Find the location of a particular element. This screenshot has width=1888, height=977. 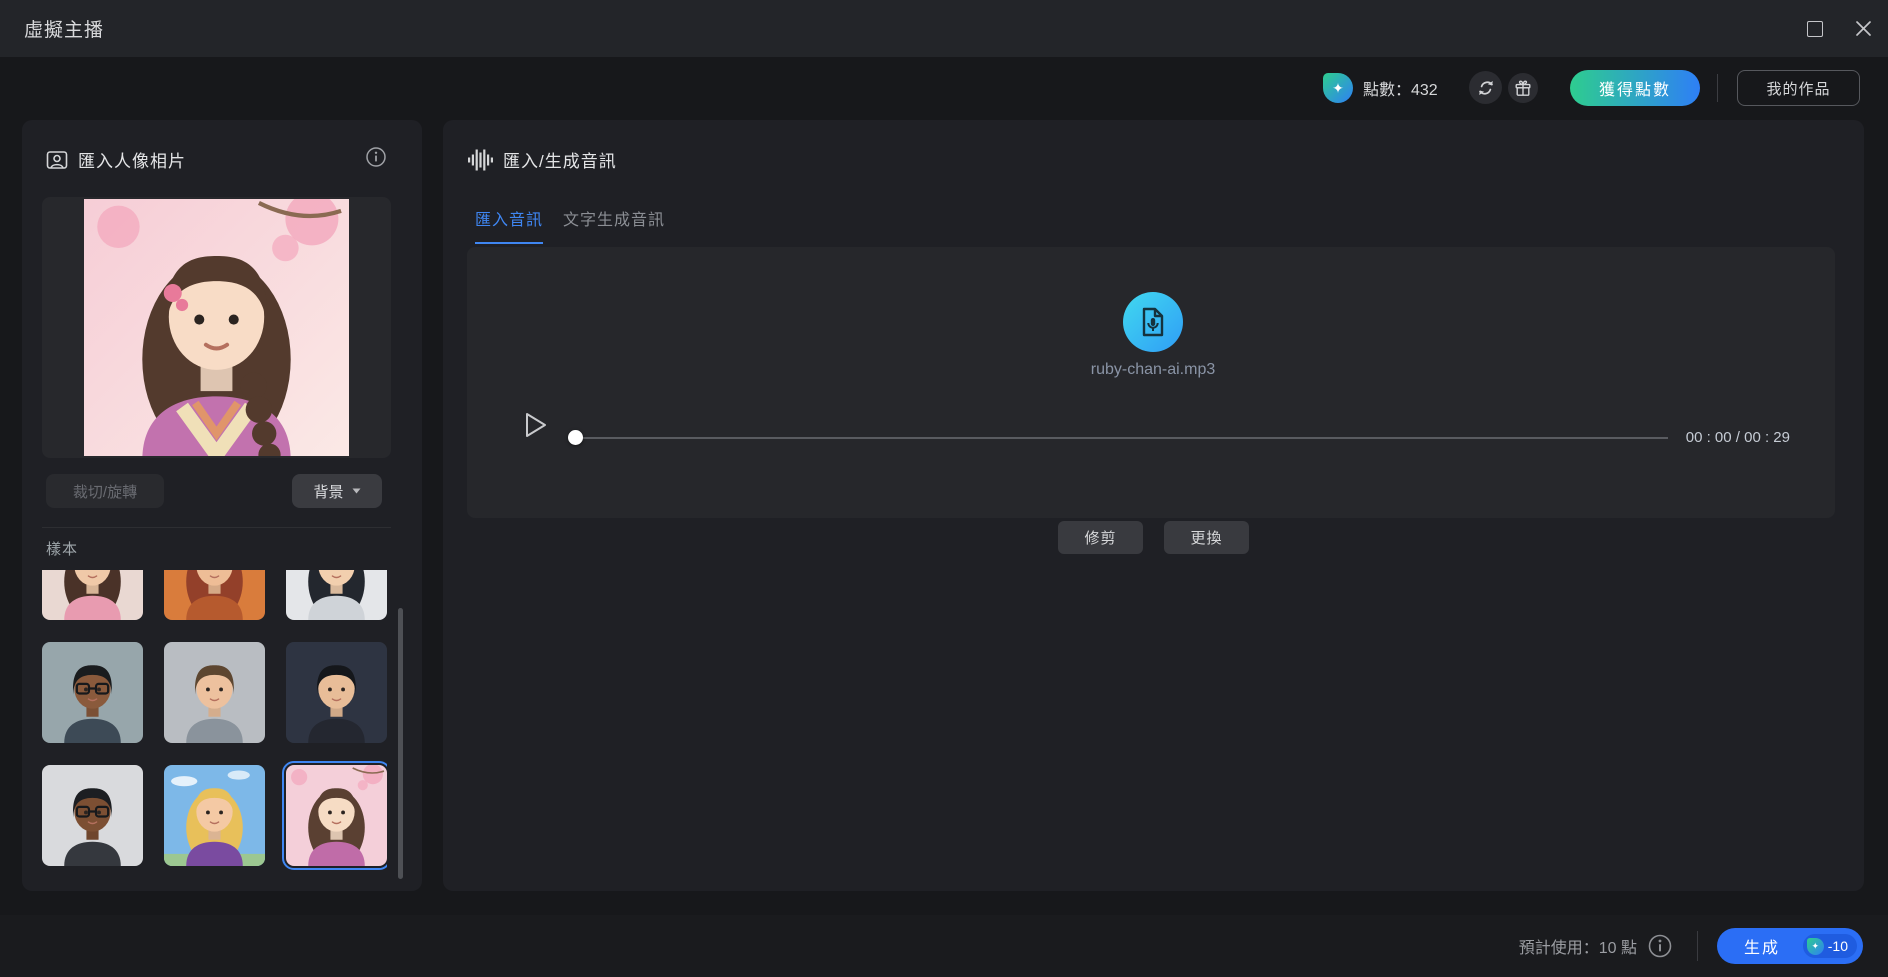

portrait-info-icon is located at coordinates (376, 157).